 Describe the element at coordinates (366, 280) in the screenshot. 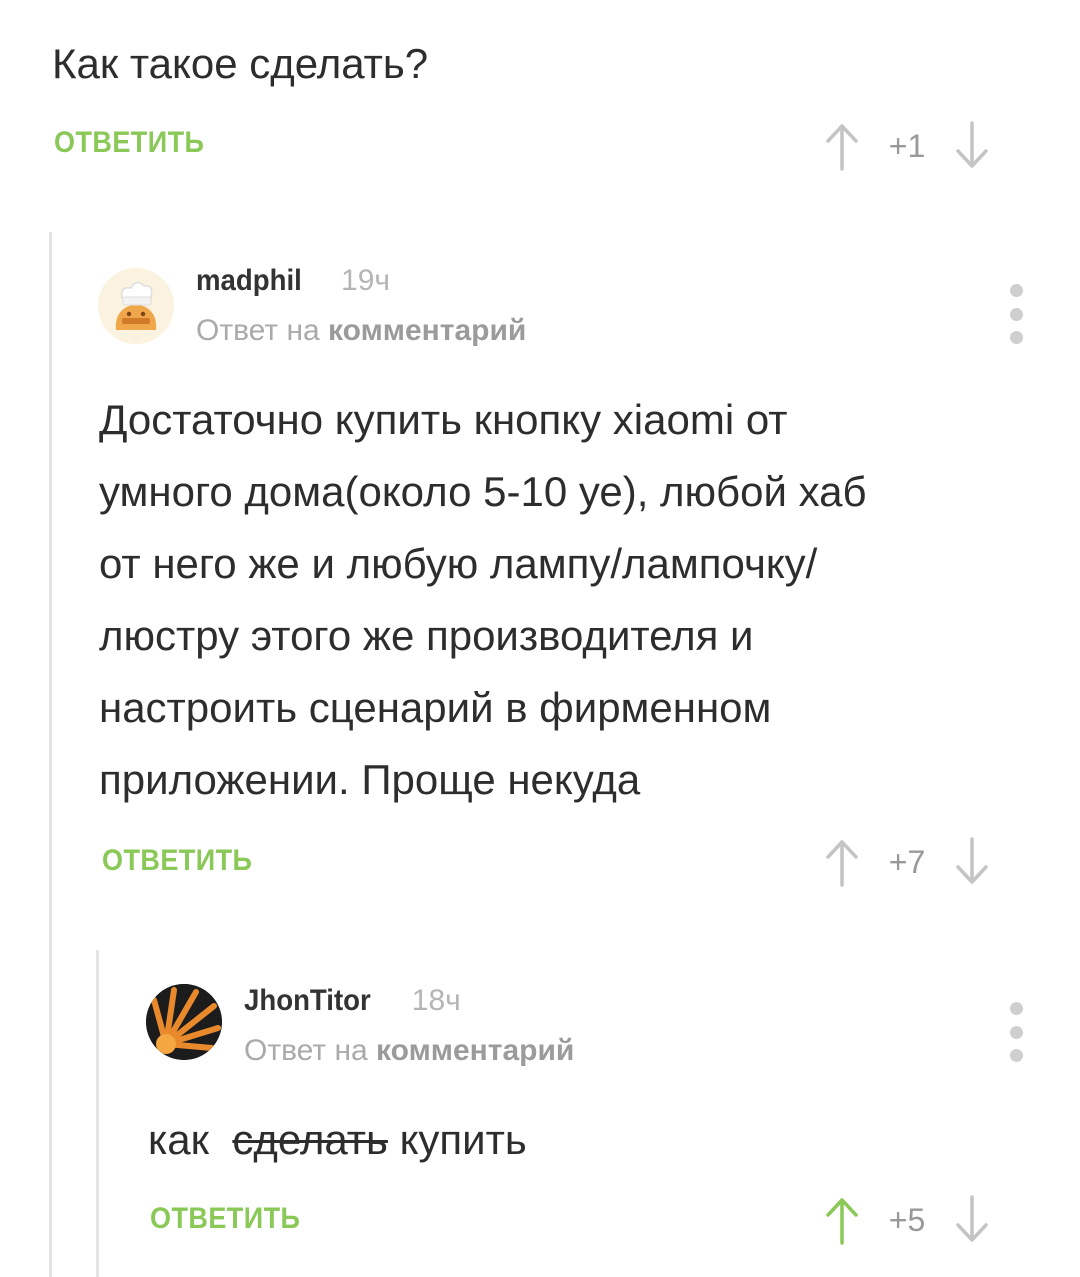

I see `timestamp: 19ч` at that location.